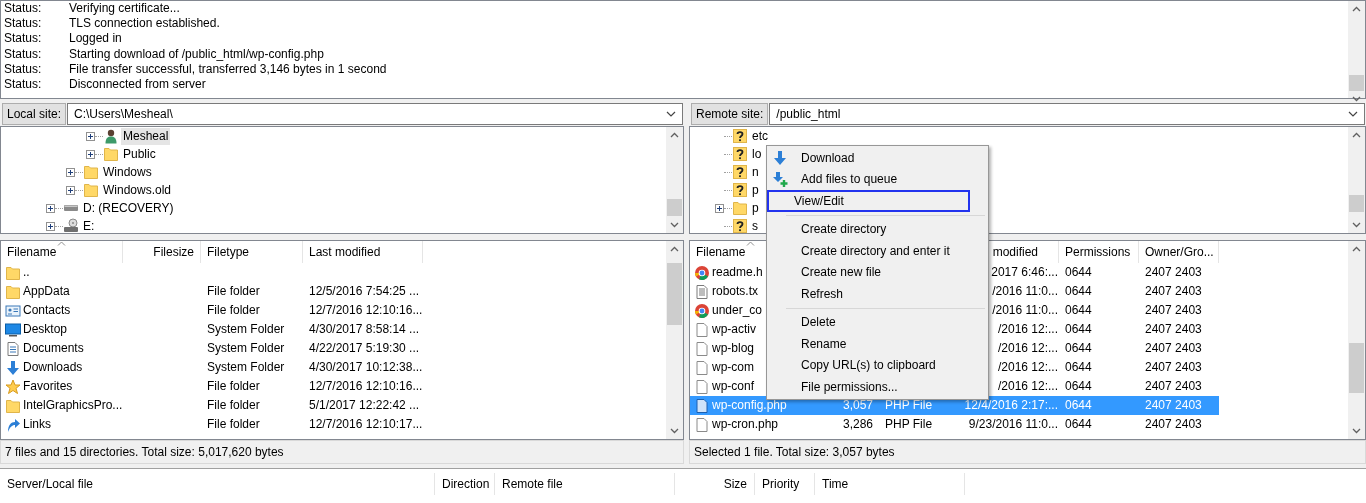 The height and width of the screenshot is (503, 1366). What do you see at coordinates (50, 484) in the screenshot?
I see `column-header: Server/Local file` at bounding box center [50, 484].